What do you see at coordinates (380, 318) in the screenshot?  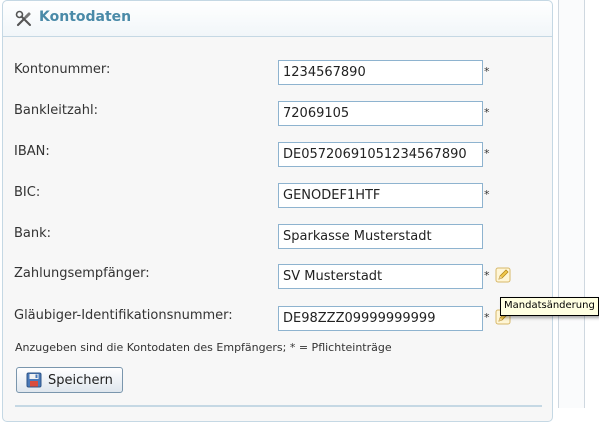 I see `glaeubiger-id-input: DE98ZZZ09999999999` at bounding box center [380, 318].